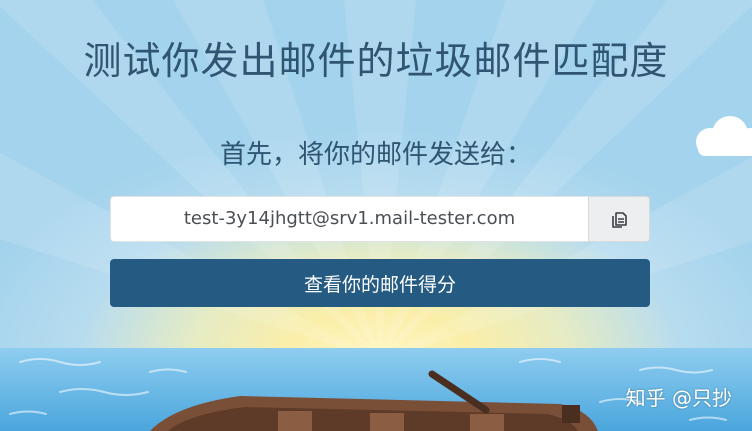 This screenshot has width=752, height=431. What do you see at coordinates (678, 398) in the screenshot?
I see `watermark-text: 知乎 @只抄` at bounding box center [678, 398].